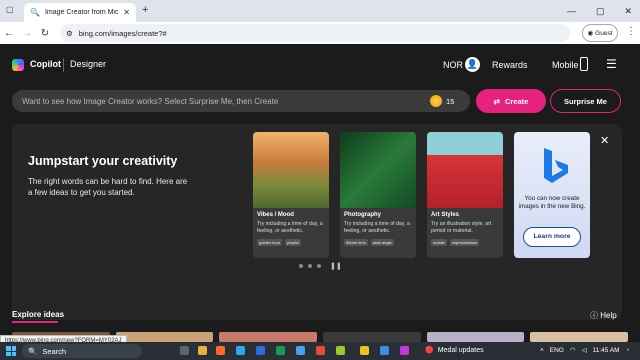 Image resolution: width=640 pixels, height=360 pixels. Describe the element at coordinates (126, 12) in the screenshot. I see `close-tab-icon: ✕` at that location.